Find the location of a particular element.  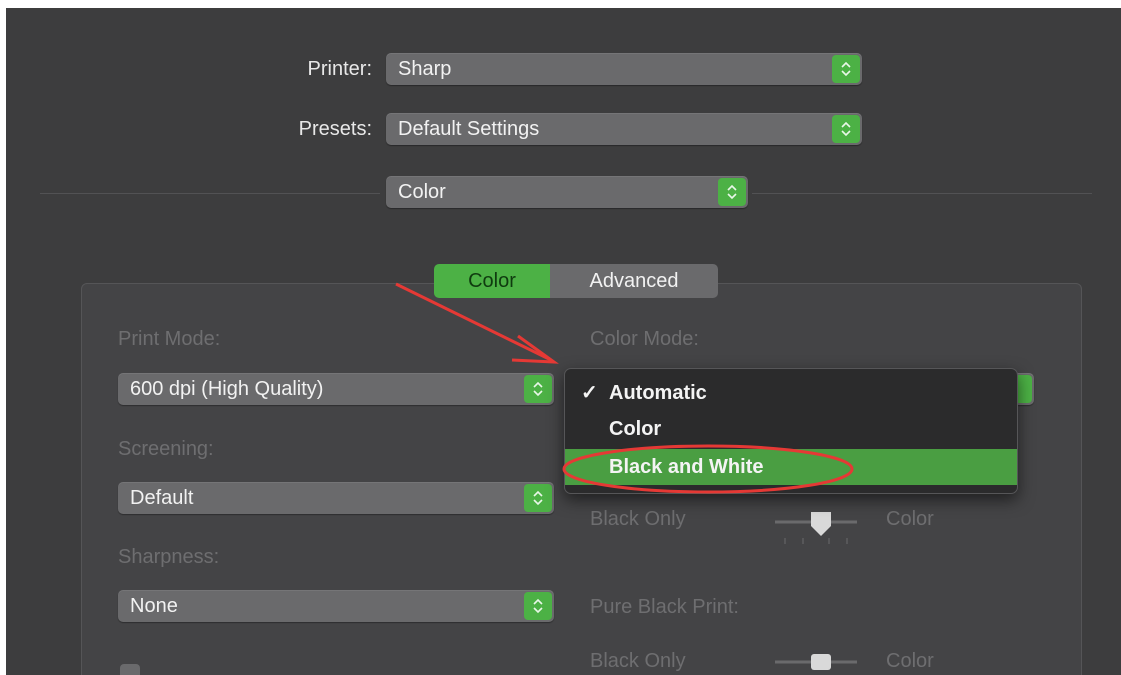

annotation-arrow-icon is located at coordinates (473, 322).